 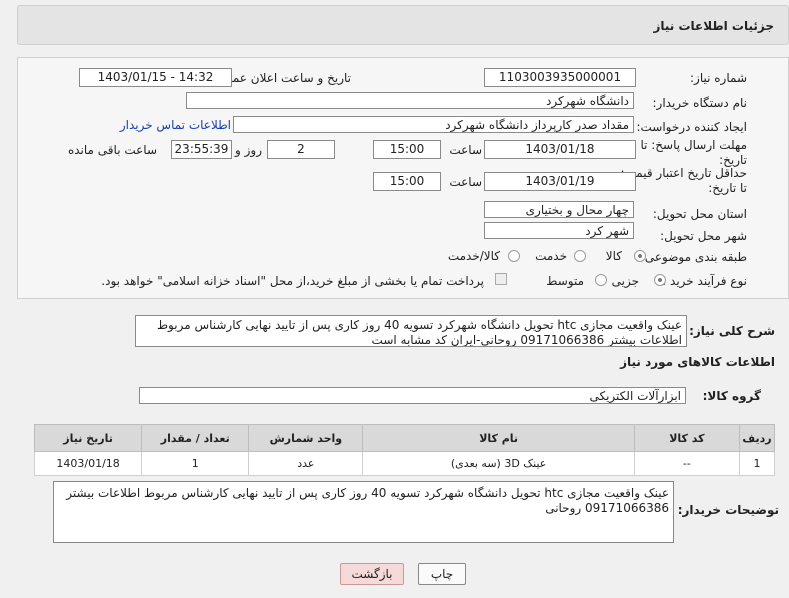 I want to click on cell-date: 1403/01/18, so click(x=88, y=463).